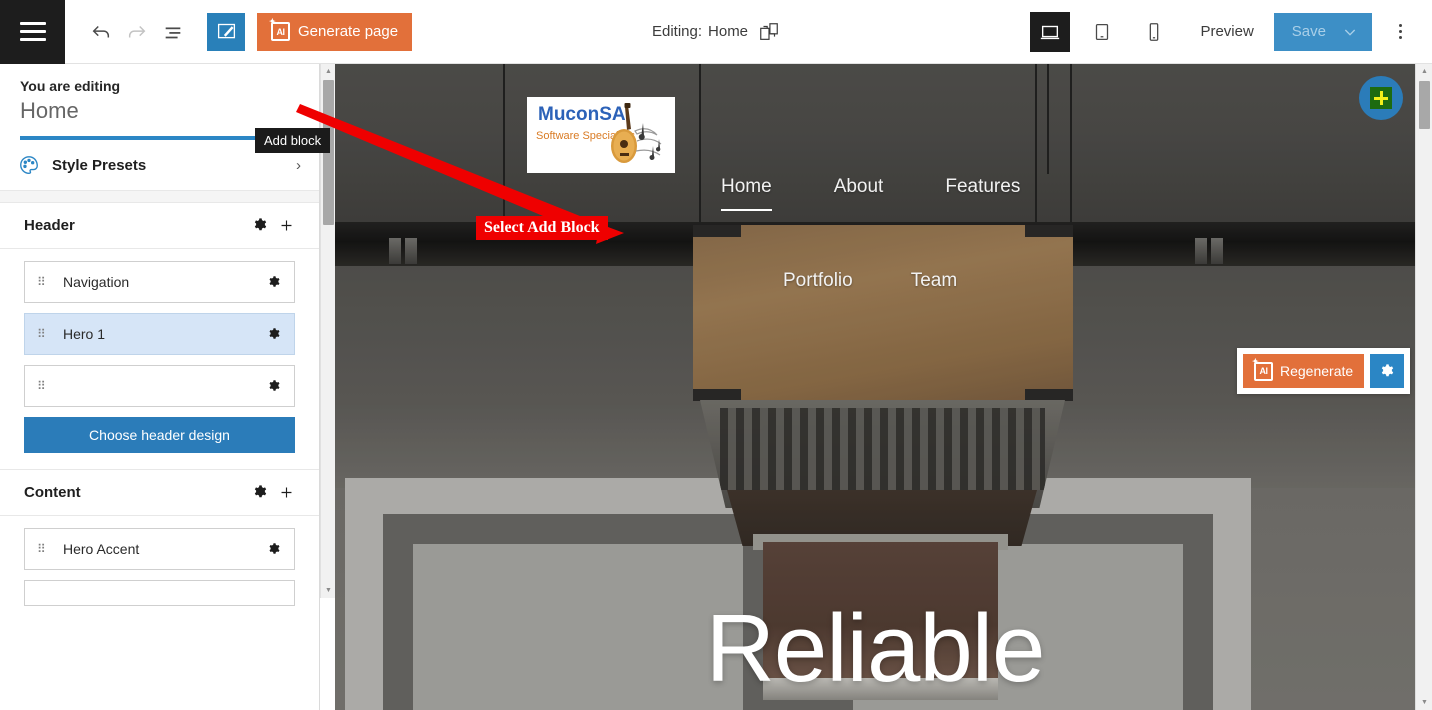 This screenshot has width=1432, height=710. I want to click on redo-arrow-icon, so click(137, 32).